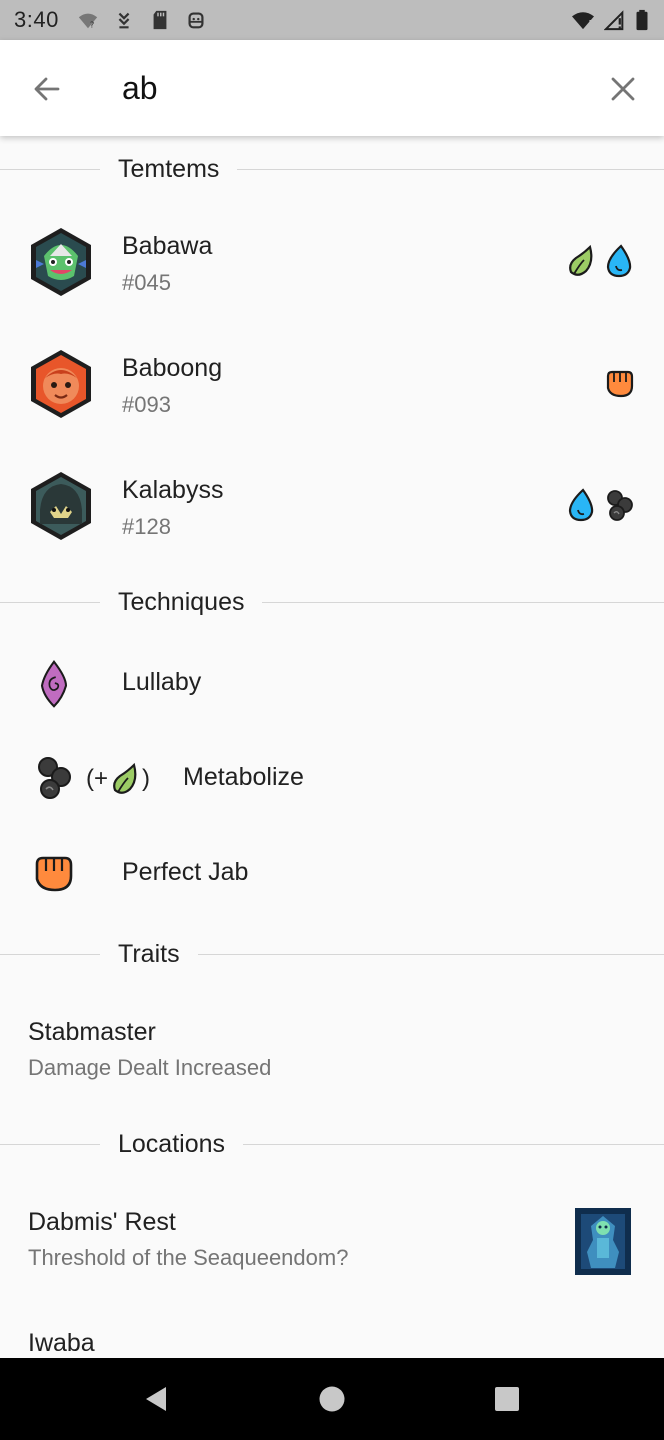 This screenshot has width=664, height=1440. What do you see at coordinates (642, 20) in the screenshot?
I see `battery-icon` at bounding box center [642, 20].